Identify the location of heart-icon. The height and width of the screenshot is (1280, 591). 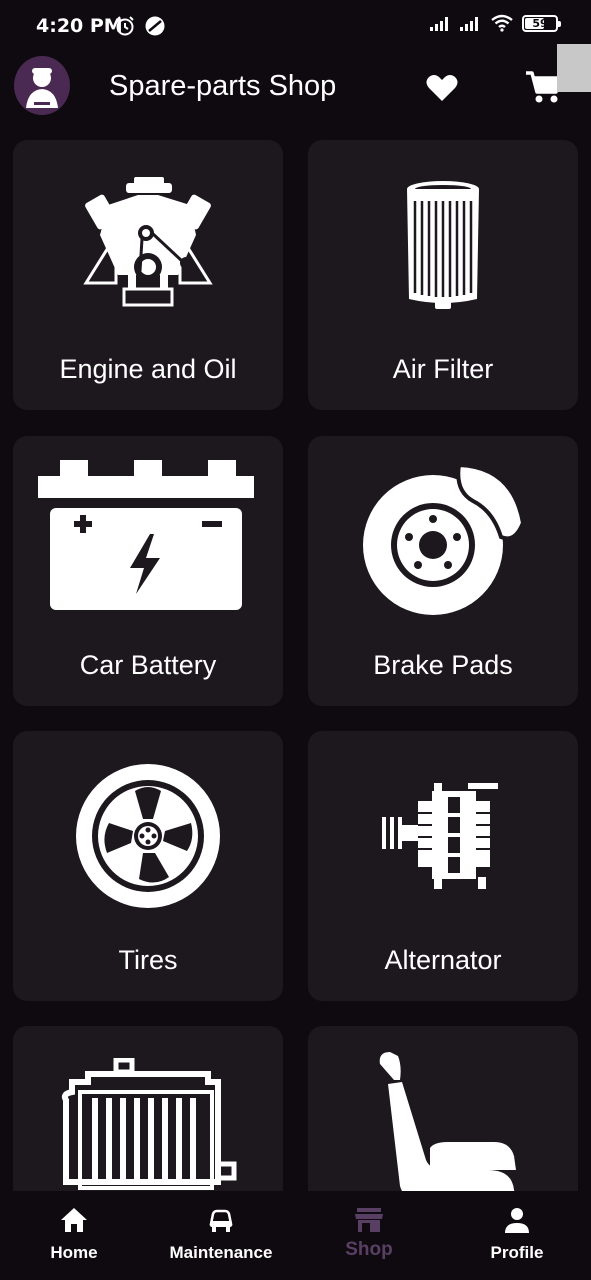
(442, 88).